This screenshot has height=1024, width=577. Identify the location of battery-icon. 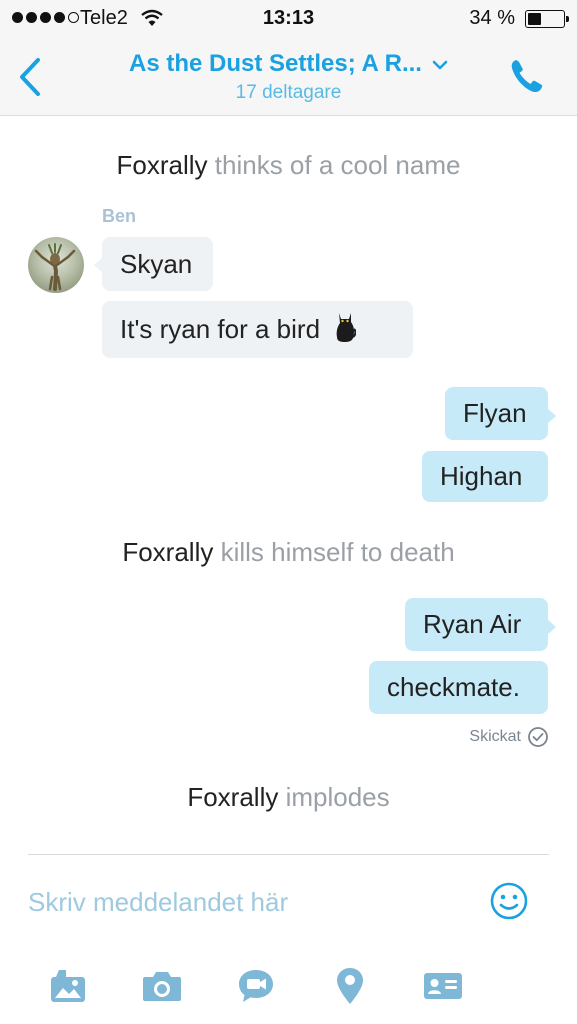
(547, 19).